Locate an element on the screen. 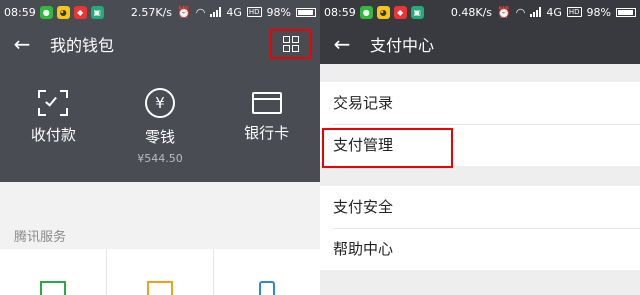 This screenshot has width=640, height=295. bank-card-icon is located at coordinates (266, 103).